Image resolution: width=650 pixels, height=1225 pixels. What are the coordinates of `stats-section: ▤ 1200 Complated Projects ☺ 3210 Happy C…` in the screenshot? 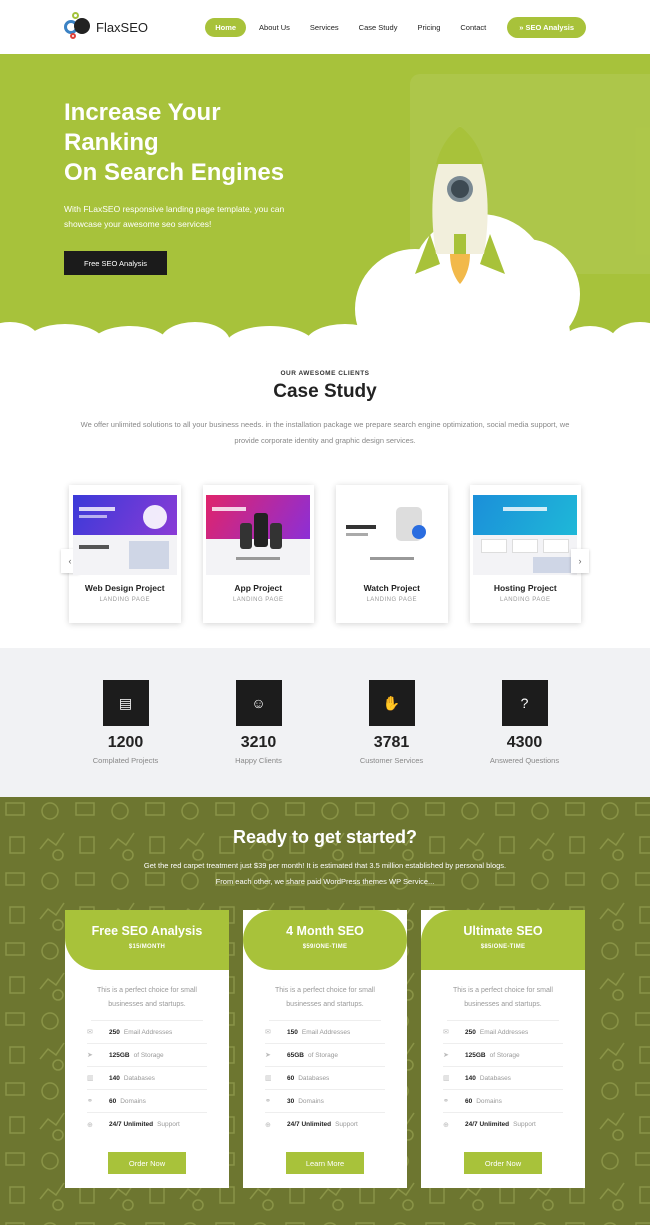 It's located at (325, 722).